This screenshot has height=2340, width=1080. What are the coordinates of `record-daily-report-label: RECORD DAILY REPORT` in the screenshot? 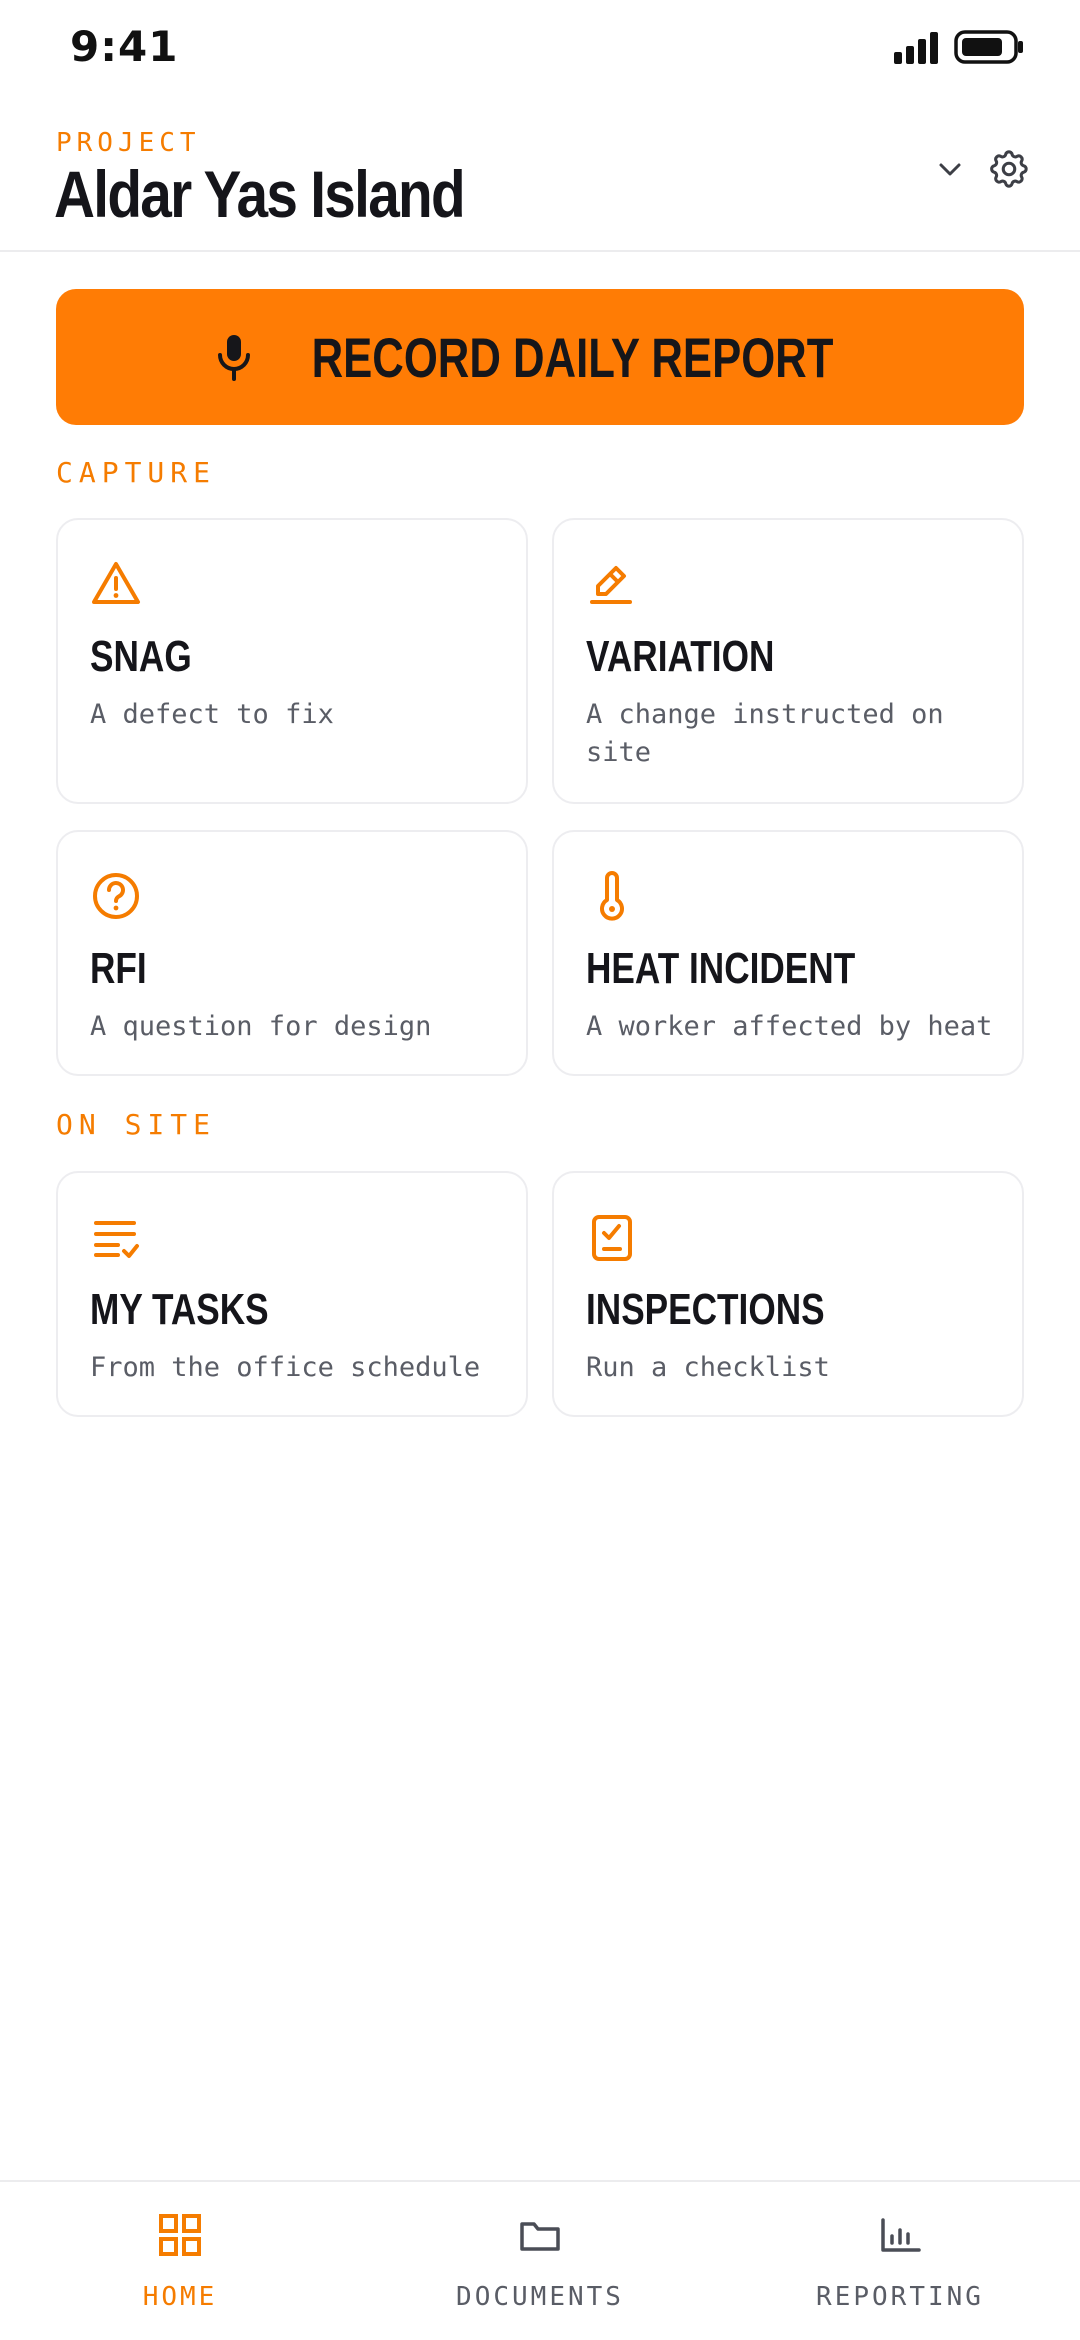 It's located at (572, 357).